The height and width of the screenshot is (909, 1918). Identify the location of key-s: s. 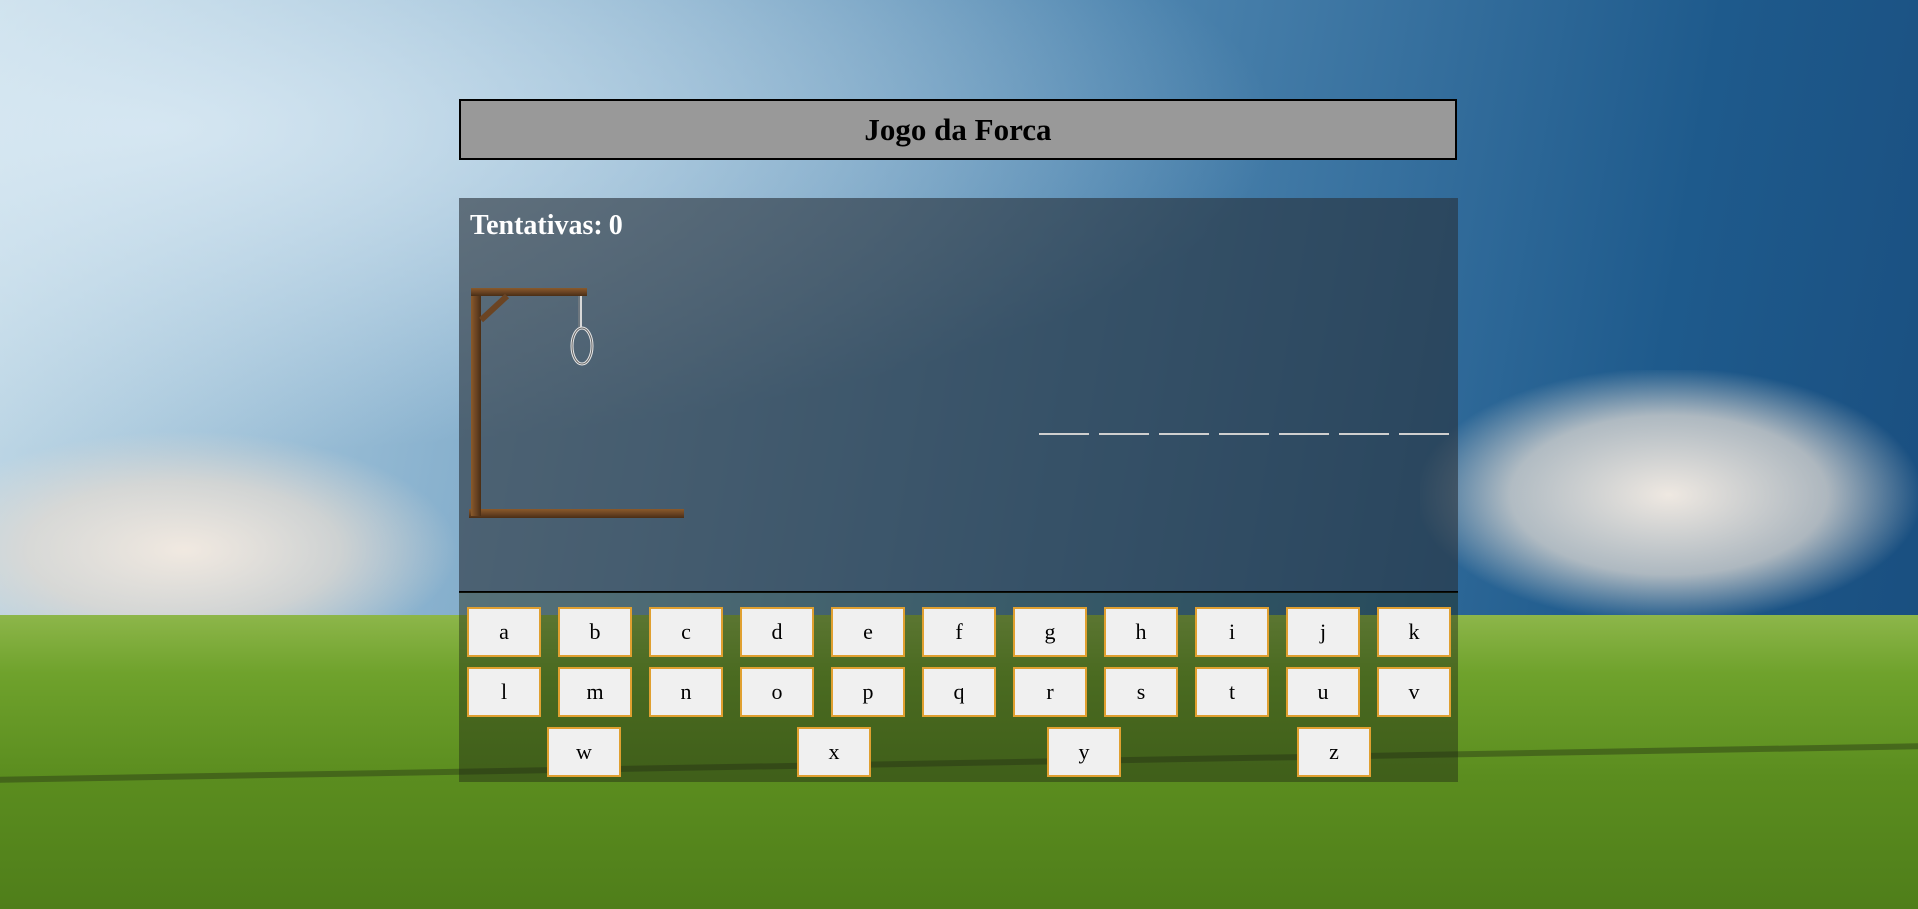
(1141, 692).